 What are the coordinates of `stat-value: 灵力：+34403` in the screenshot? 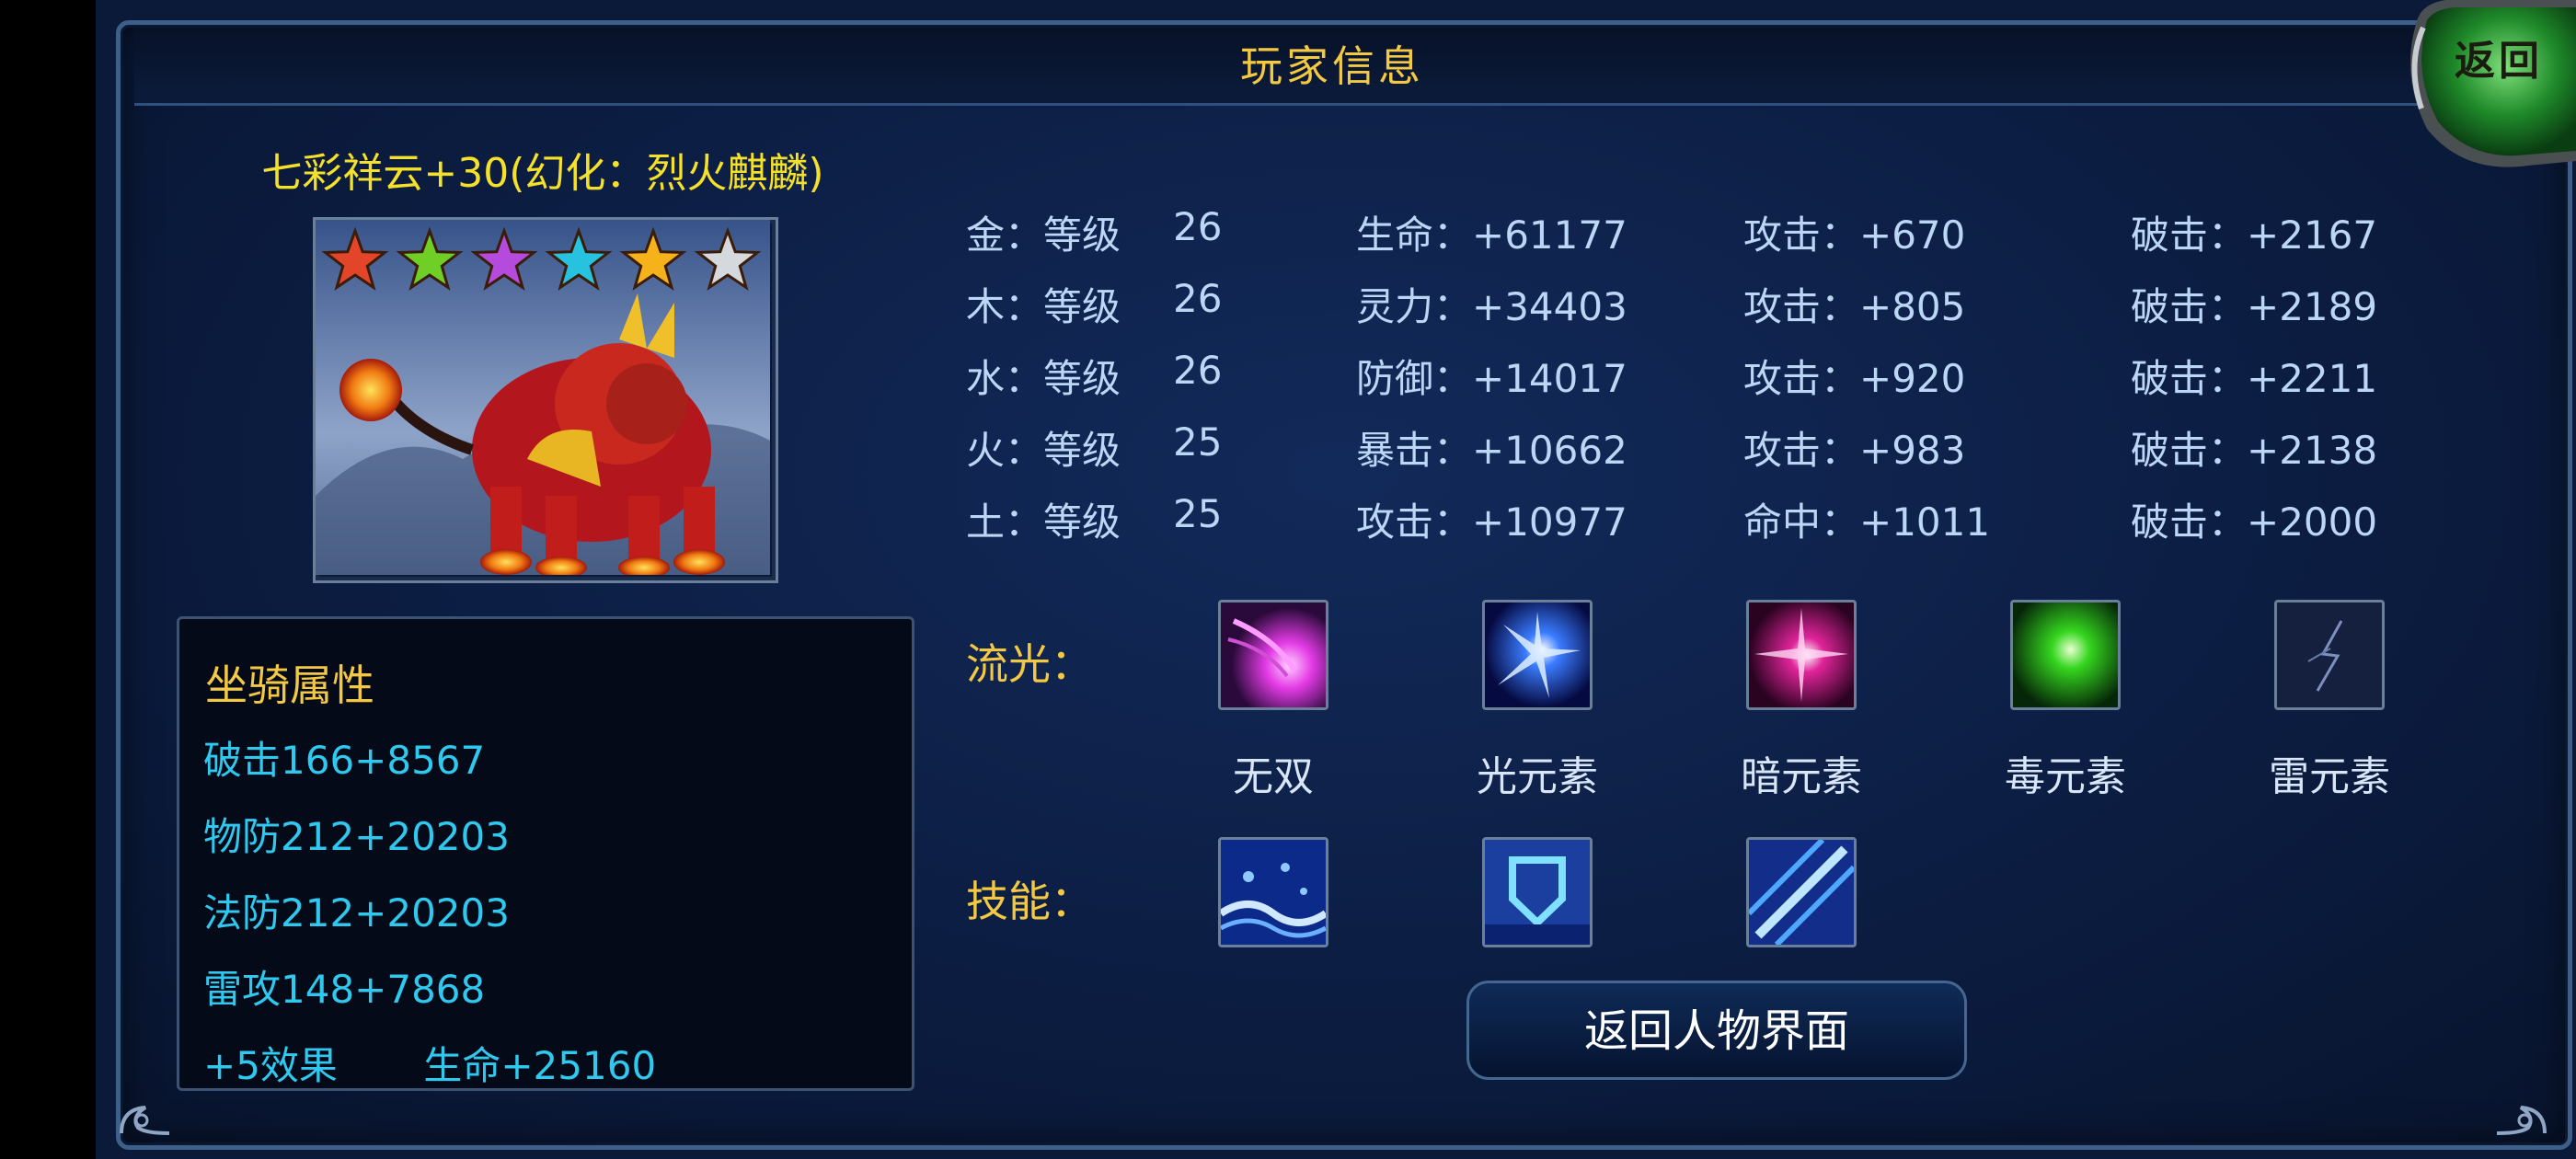 It's located at (1491, 306).